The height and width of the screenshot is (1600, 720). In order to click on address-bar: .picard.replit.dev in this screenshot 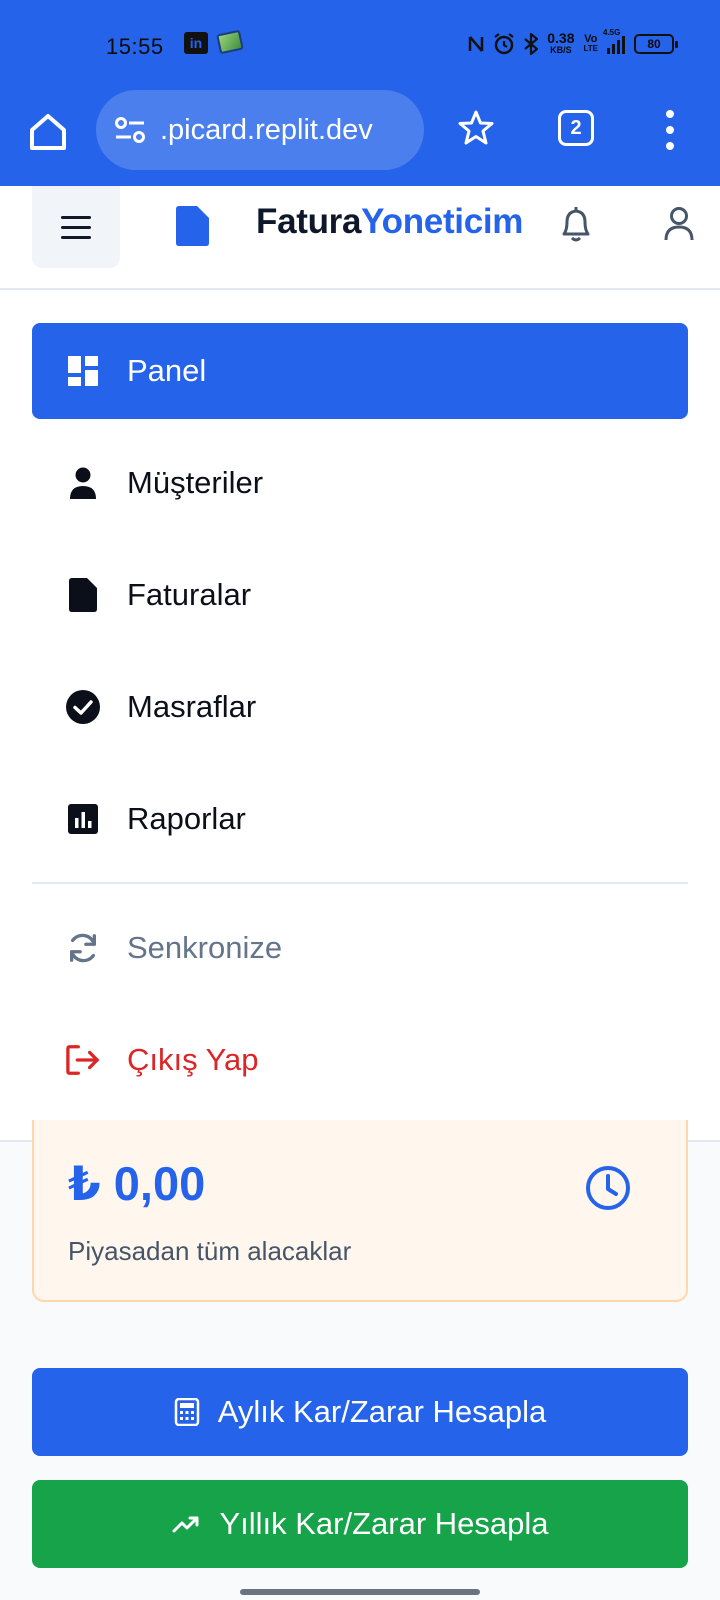, I will do `click(260, 130)`.